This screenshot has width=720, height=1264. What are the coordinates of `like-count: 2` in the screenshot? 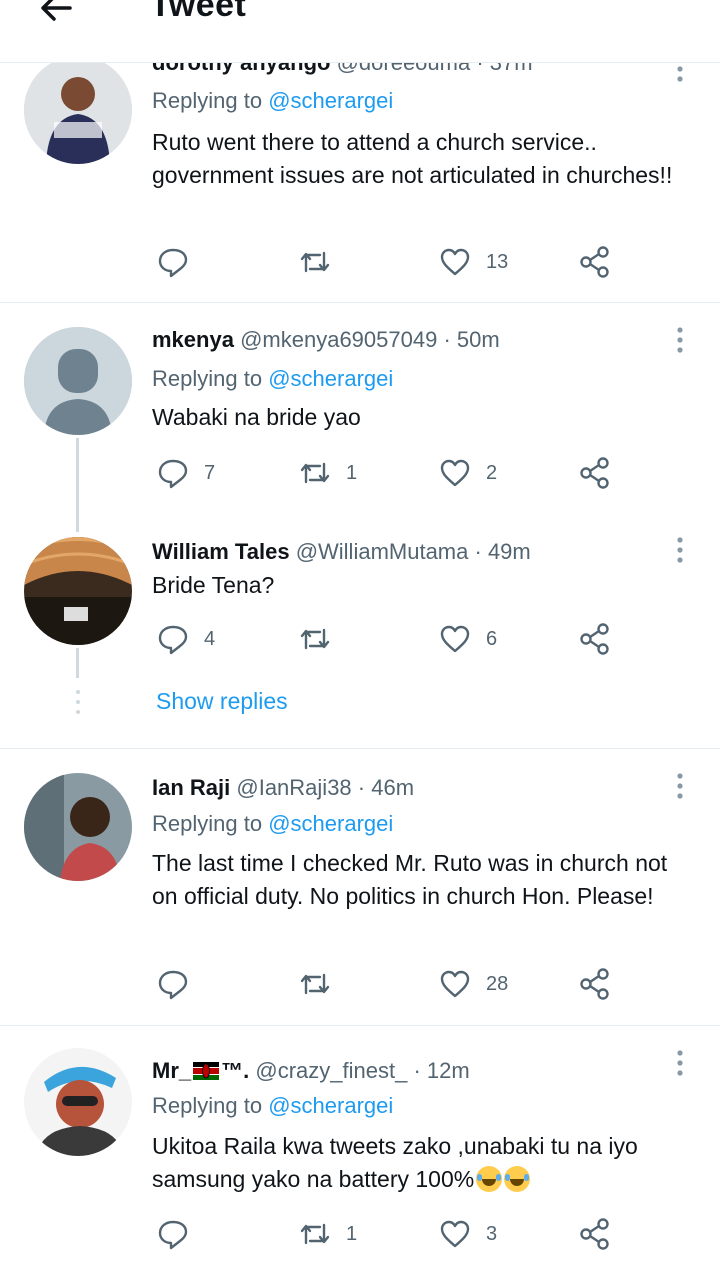 It's located at (492, 472).